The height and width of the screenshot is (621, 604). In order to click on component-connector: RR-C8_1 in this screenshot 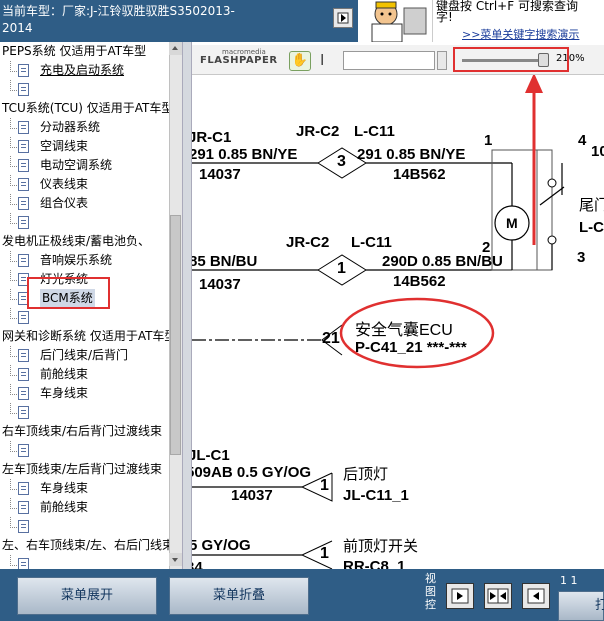, I will do `click(374, 563)`.